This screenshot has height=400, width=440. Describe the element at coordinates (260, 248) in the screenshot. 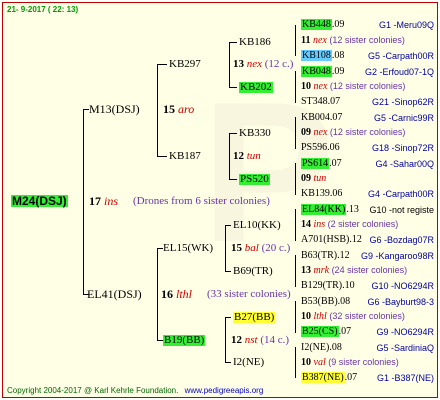

I see `gen2-info: 15 bal (20 c.)` at that location.